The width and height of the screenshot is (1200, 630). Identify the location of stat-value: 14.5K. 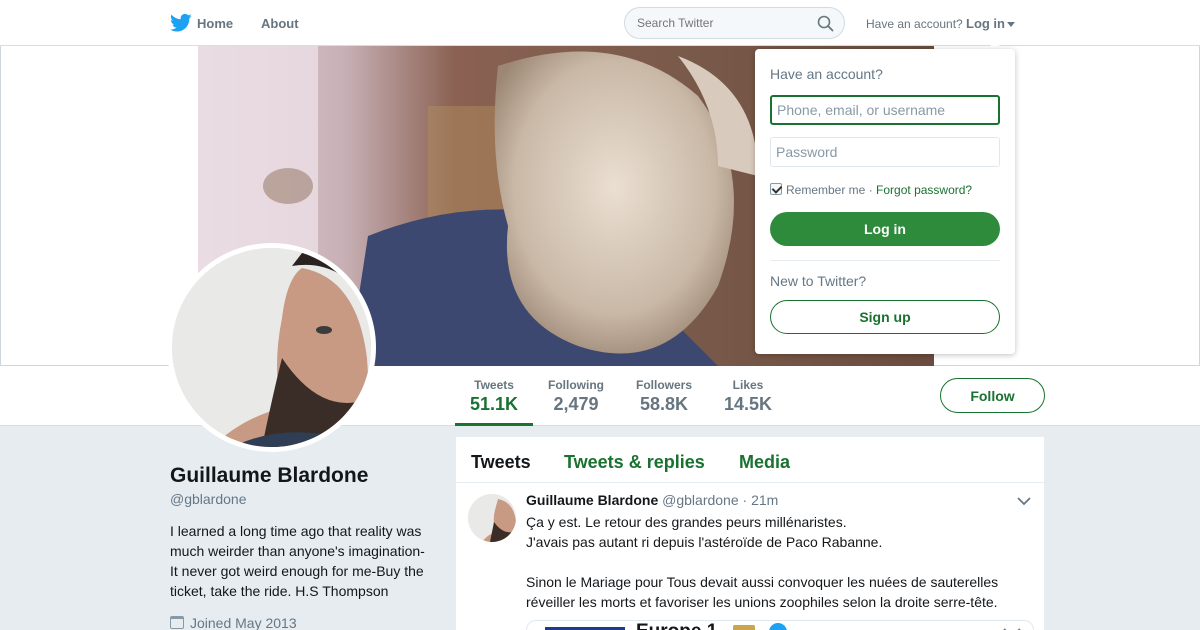
(748, 404).